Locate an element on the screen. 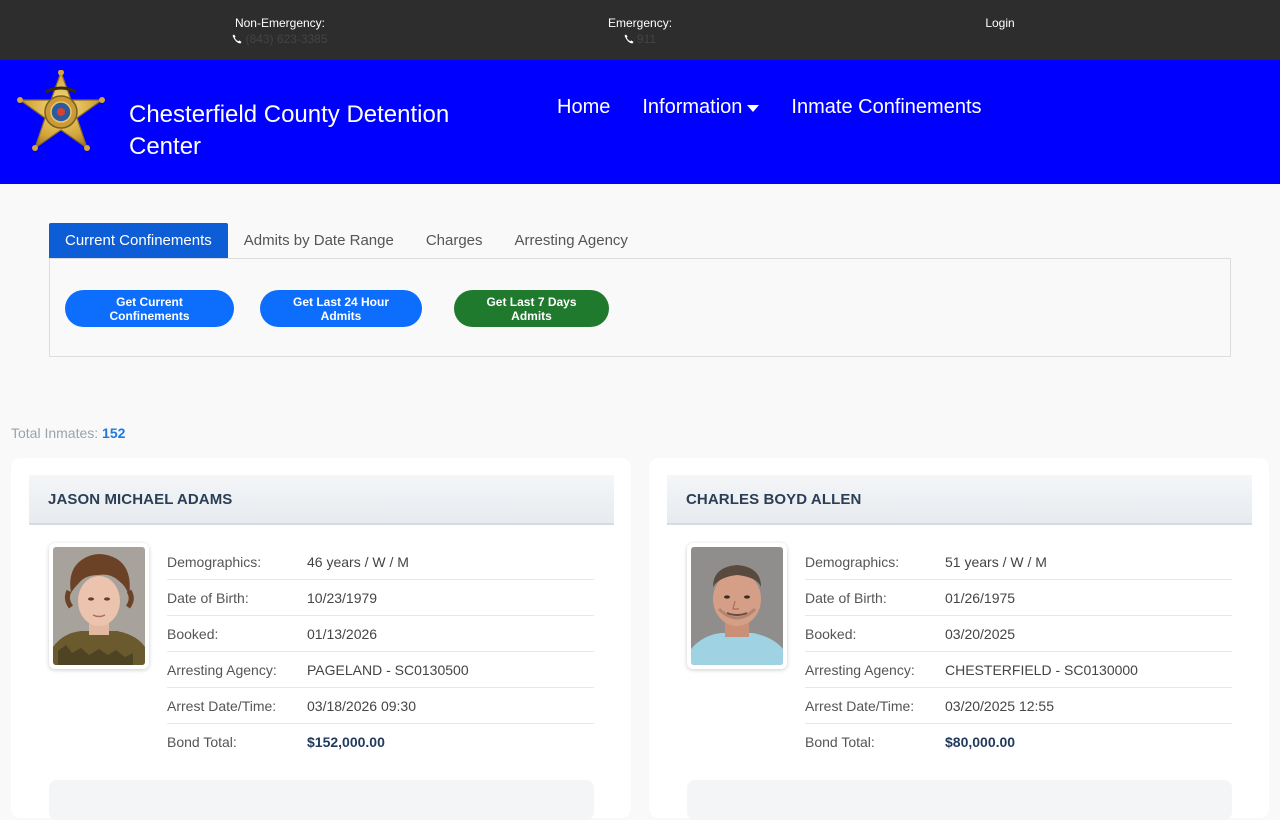  detail-row: Bond Total: $152,000.00 is located at coordinates (380, 742).